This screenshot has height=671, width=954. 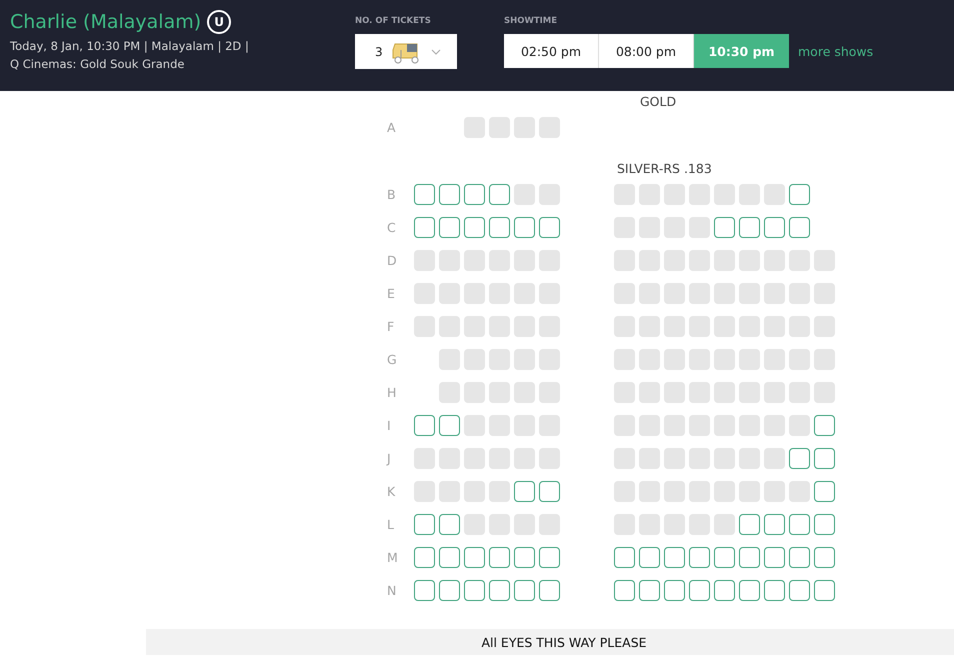 I want to click on cinema-name: Q Cinemas: Gold Souk Grande, so click(x=98, y=64).